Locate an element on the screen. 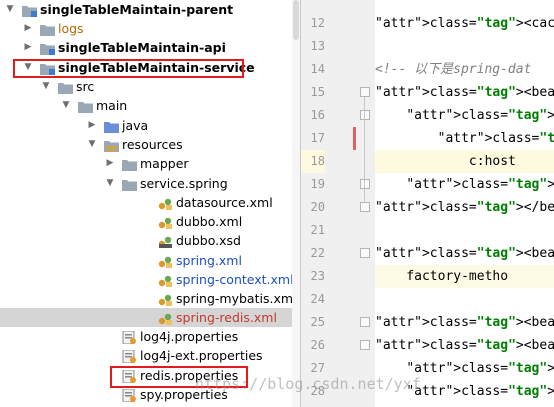 The height and width of the screenshot is (407, 554). fold-guide is located at coordinates (364, 149).